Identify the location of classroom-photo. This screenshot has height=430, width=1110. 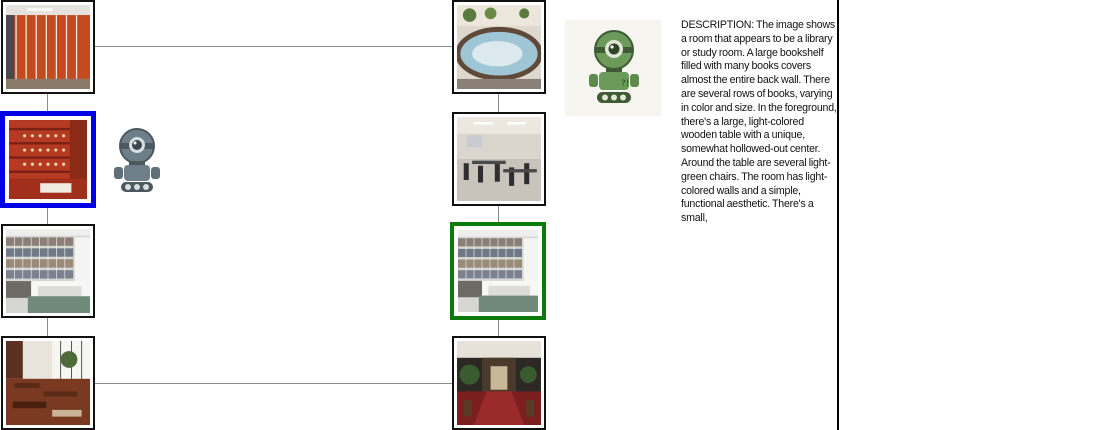
(499, 159).